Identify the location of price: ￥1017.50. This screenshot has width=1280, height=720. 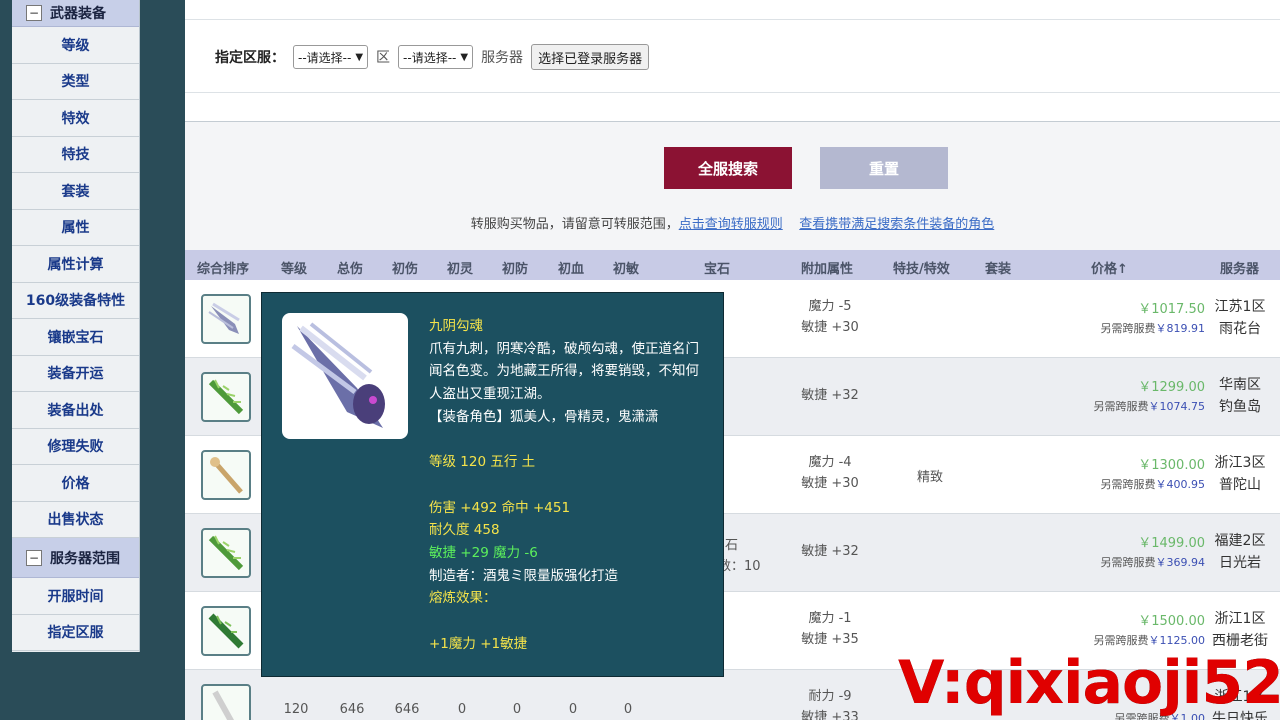
(1171, 309).